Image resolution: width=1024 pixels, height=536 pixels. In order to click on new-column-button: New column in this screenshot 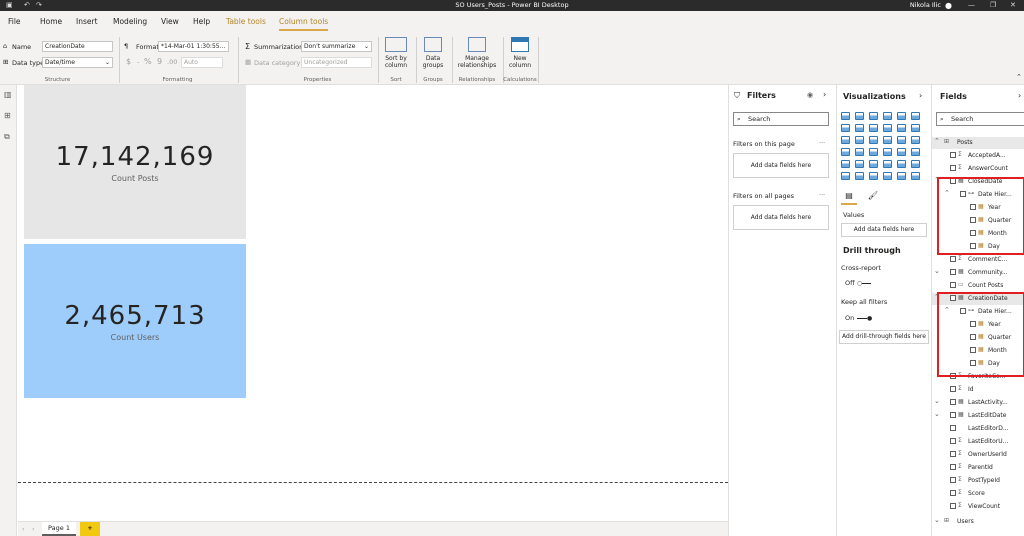, I will do `click(520, 62)`.